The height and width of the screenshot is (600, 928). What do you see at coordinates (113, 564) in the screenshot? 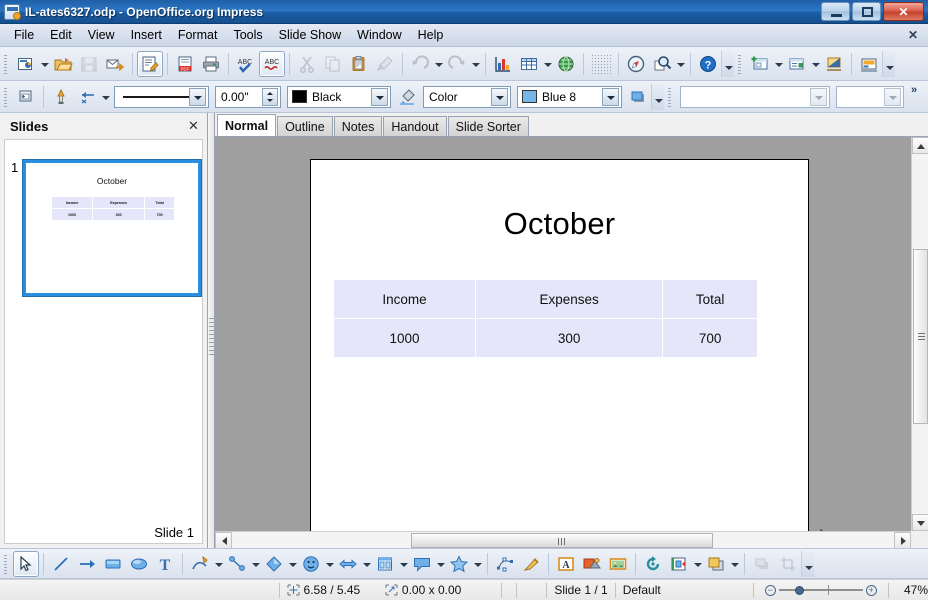
I see `rectangle-tool-icon` at bounding box center [113, 564].